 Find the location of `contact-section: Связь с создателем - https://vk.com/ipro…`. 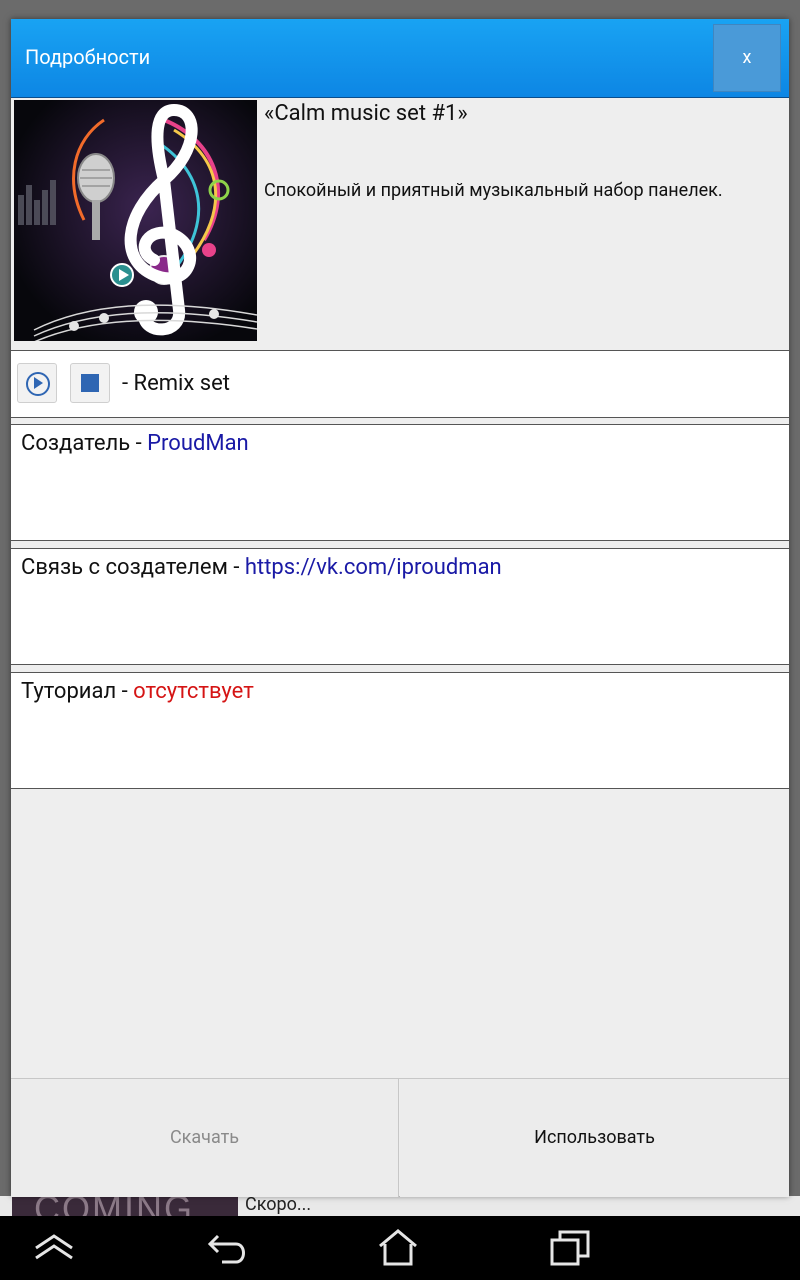

contact-section: Связь с создателем - https://vk.com/ipro… is located at coordinates (400, 606).